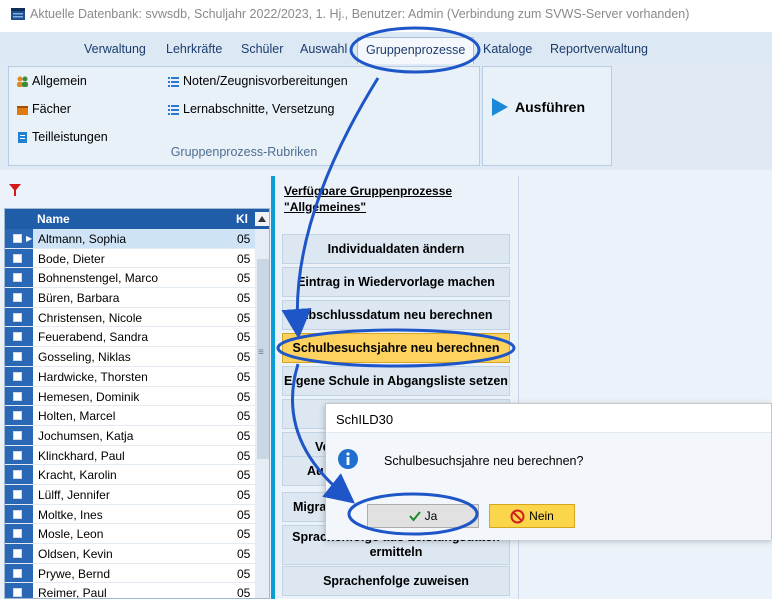 The height and width of the screenshot is (599, 772). What do you see at coordinates (90, 317) in the screenshot?
I see `cell-name: Christensen, Nicole` at bounding box center [90, 317].